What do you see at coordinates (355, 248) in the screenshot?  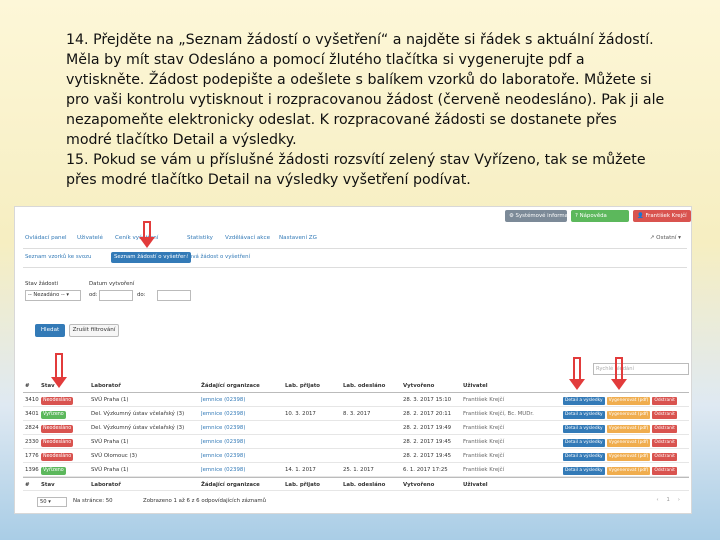 I see `divider` at bounding box center [355, 248].